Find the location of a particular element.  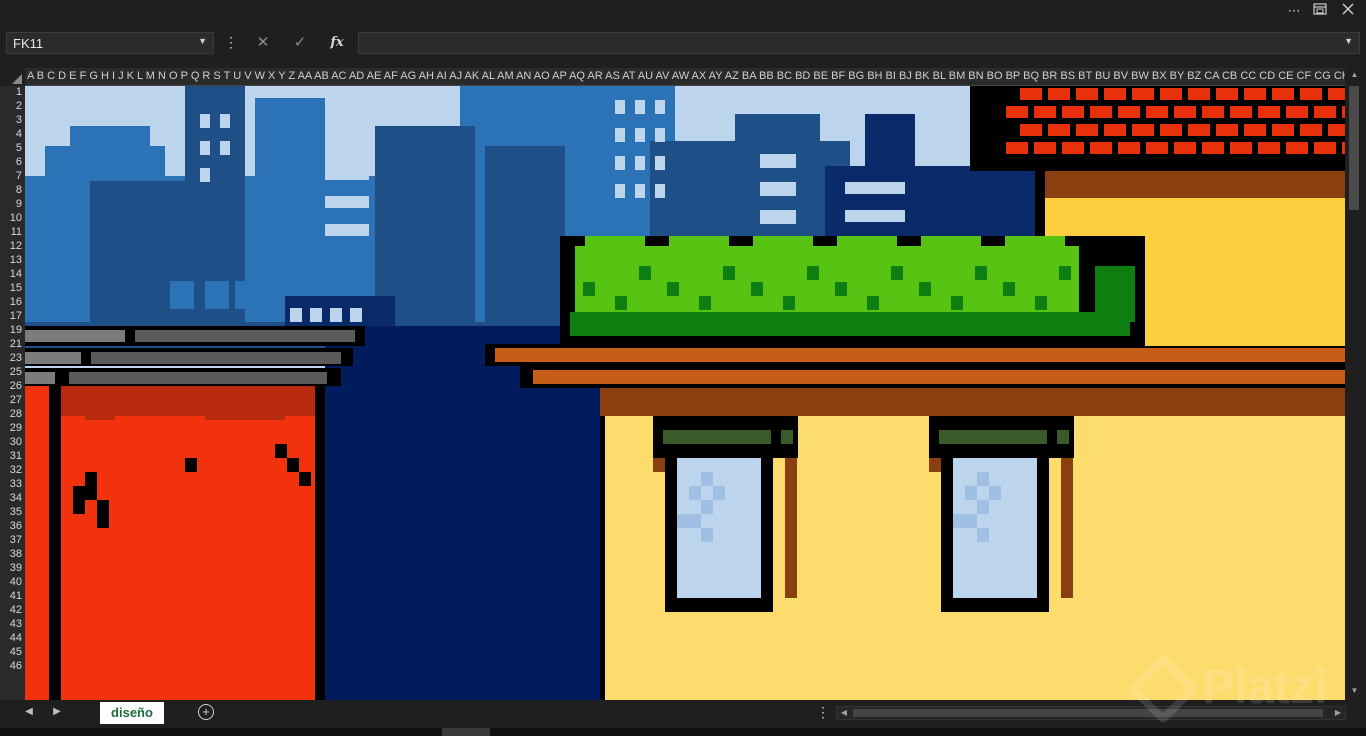

insert-function-icon: fx is located at coordinates (337, 43).